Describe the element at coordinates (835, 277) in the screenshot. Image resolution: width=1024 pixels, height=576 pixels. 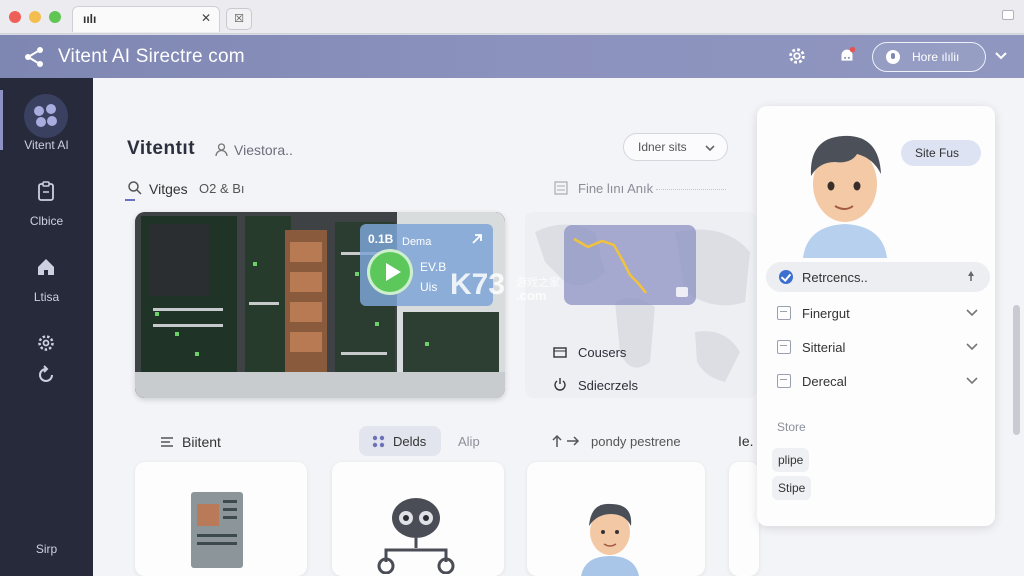
I see `panel-item-label: Retrcencs..` at that location.